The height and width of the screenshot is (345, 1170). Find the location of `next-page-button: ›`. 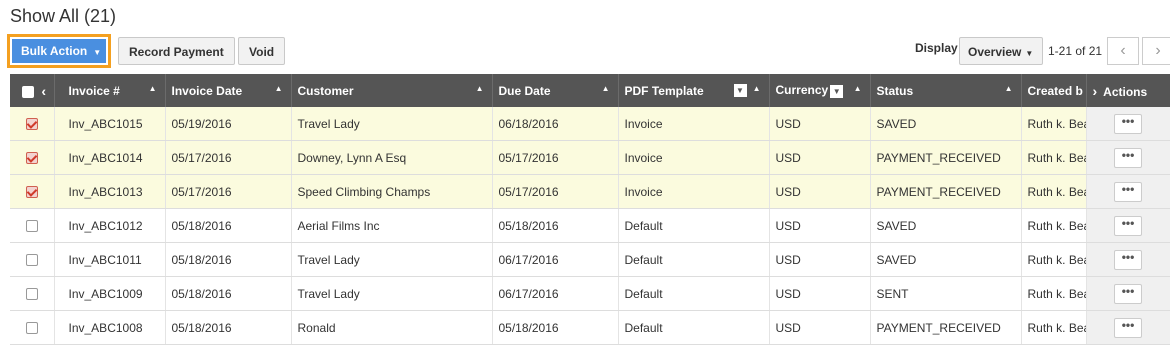

next-page-button: › is located at coordinates (1156, 51).